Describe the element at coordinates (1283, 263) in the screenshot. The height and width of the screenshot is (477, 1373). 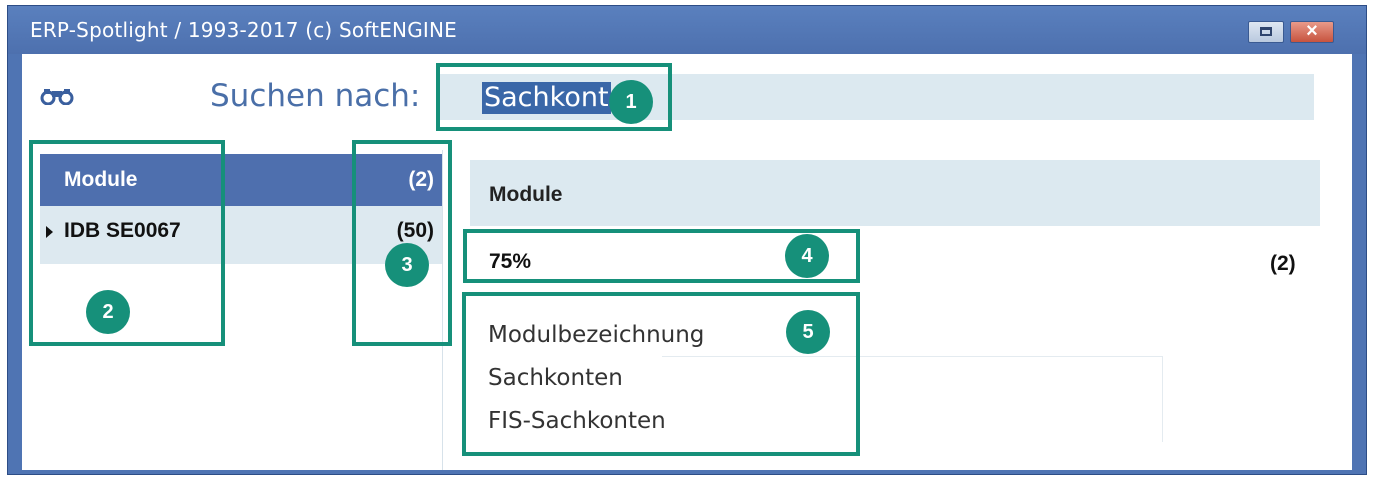
I see `result-count: (2)` at that location.